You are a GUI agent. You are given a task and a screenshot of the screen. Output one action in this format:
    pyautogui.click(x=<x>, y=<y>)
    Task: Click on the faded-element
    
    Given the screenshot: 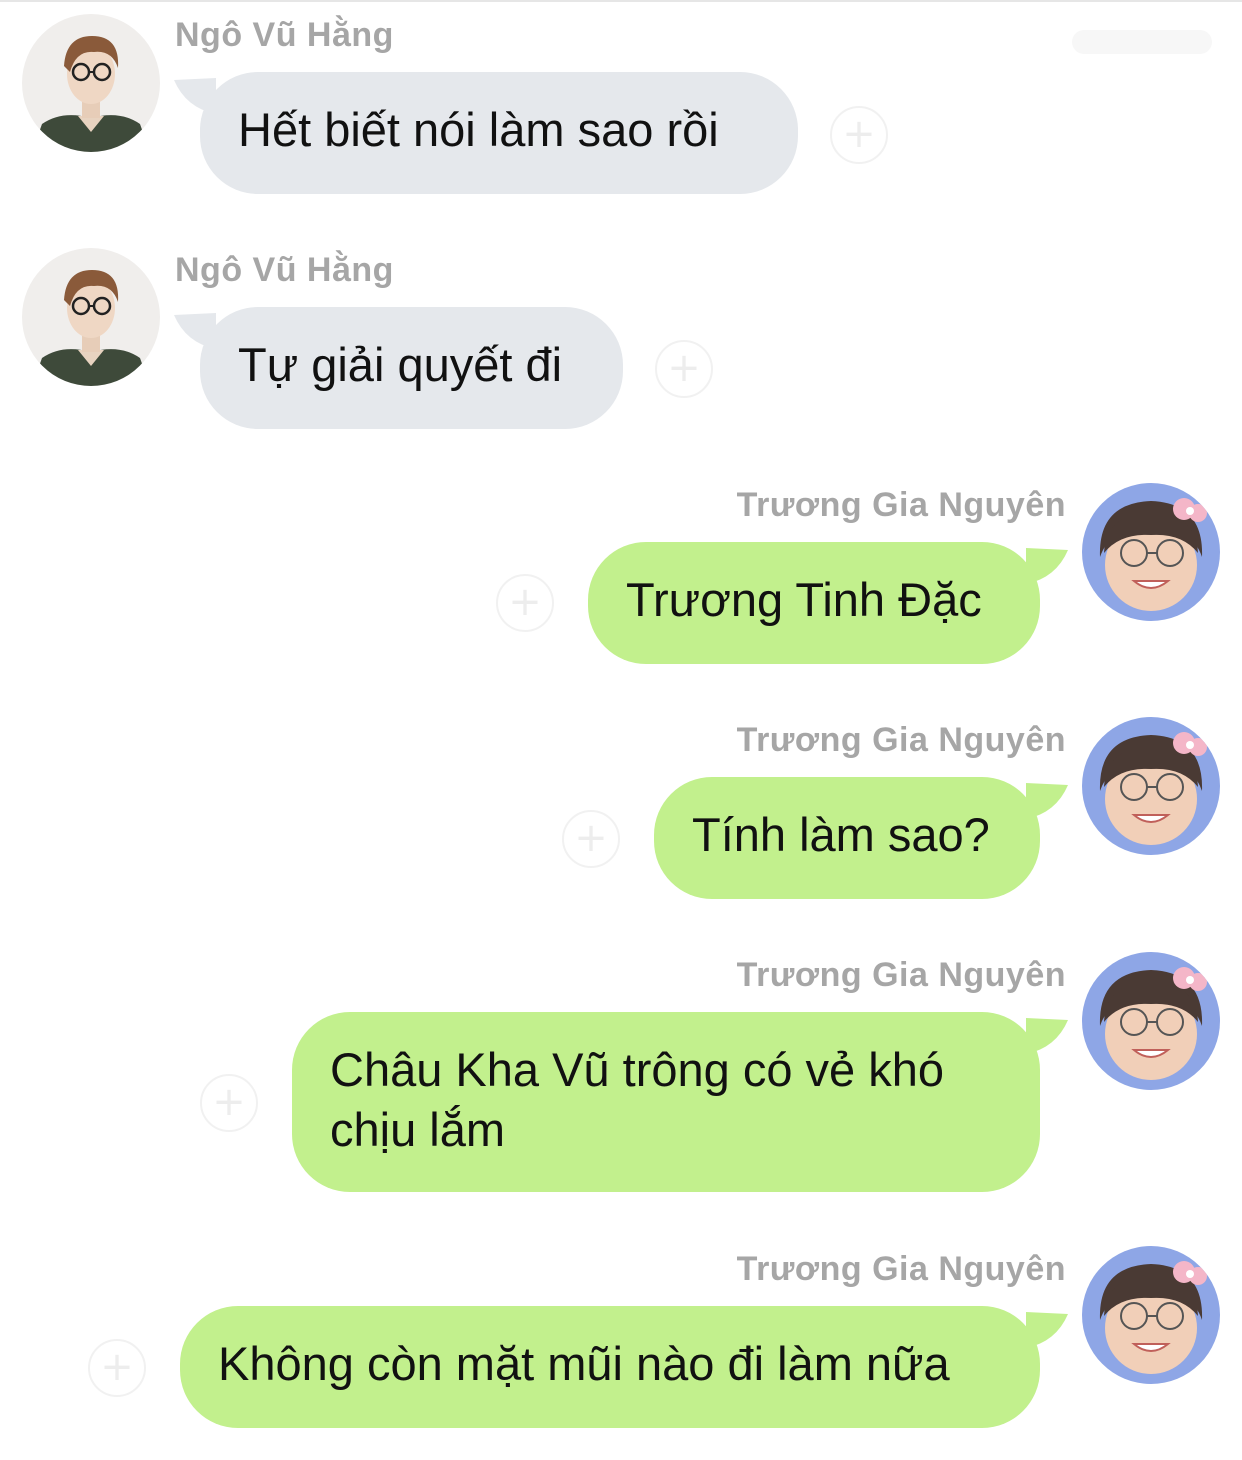 What is the action you would take?
    pyautogui.click(x=1142, y=42)
    